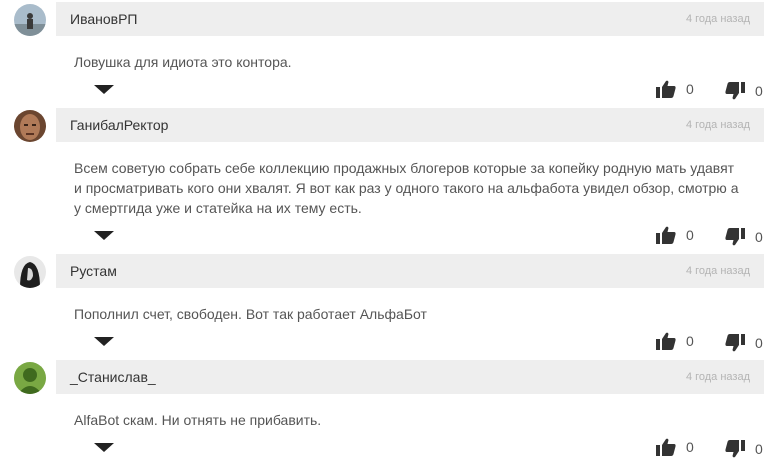 Image resolution: width=768 pixels, height=472 pixels. What do you see at coordinates (410, 125) in the screenshot?
I see `comment-header: ГанибалРектор 4 года назад` at bounding box center [410, 125].